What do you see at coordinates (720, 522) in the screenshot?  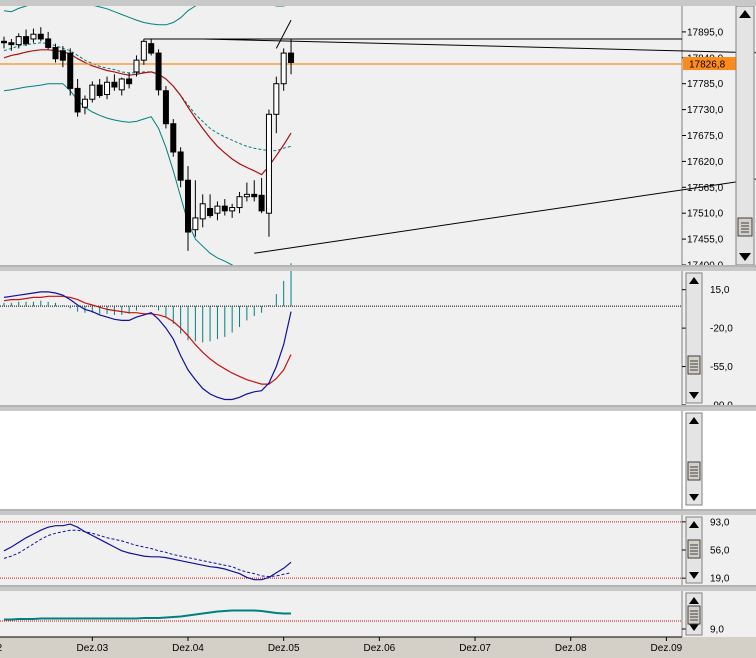 I see `stochastic-tick-label: 93,0` at bounding box center [720, 522].